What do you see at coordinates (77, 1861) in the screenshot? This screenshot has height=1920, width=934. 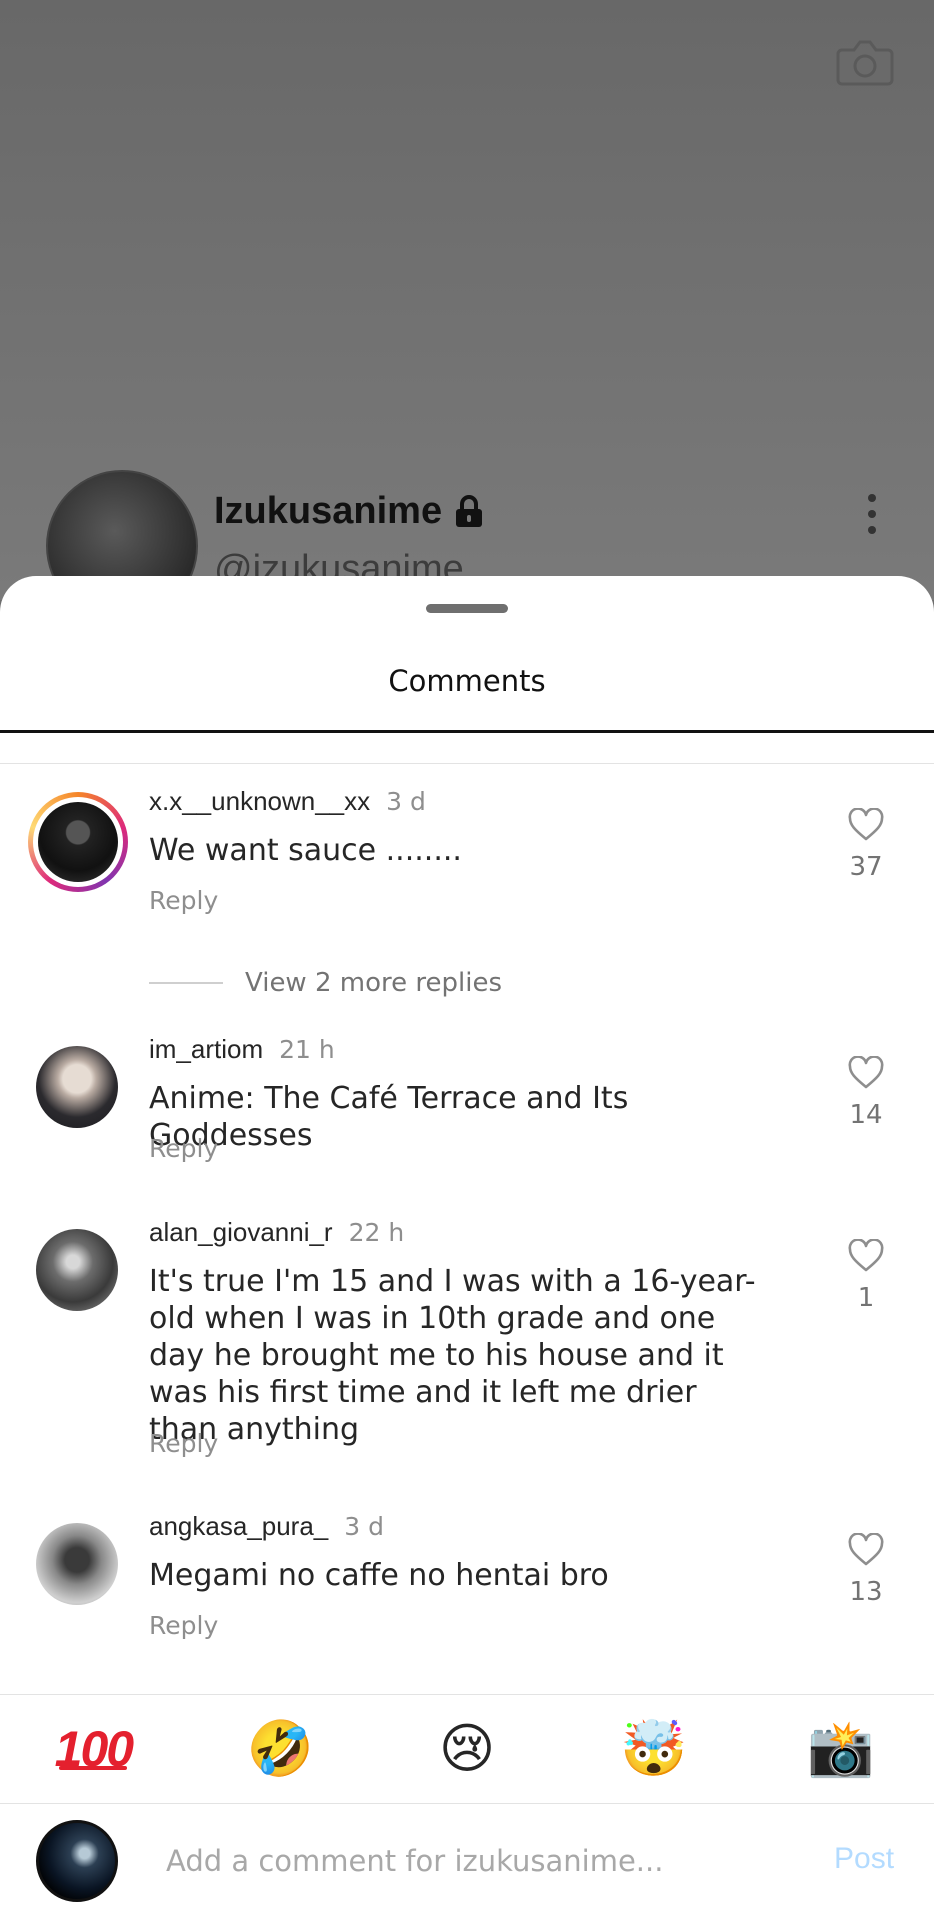 I see `my-avatar` at bounding box center [77, 1861].